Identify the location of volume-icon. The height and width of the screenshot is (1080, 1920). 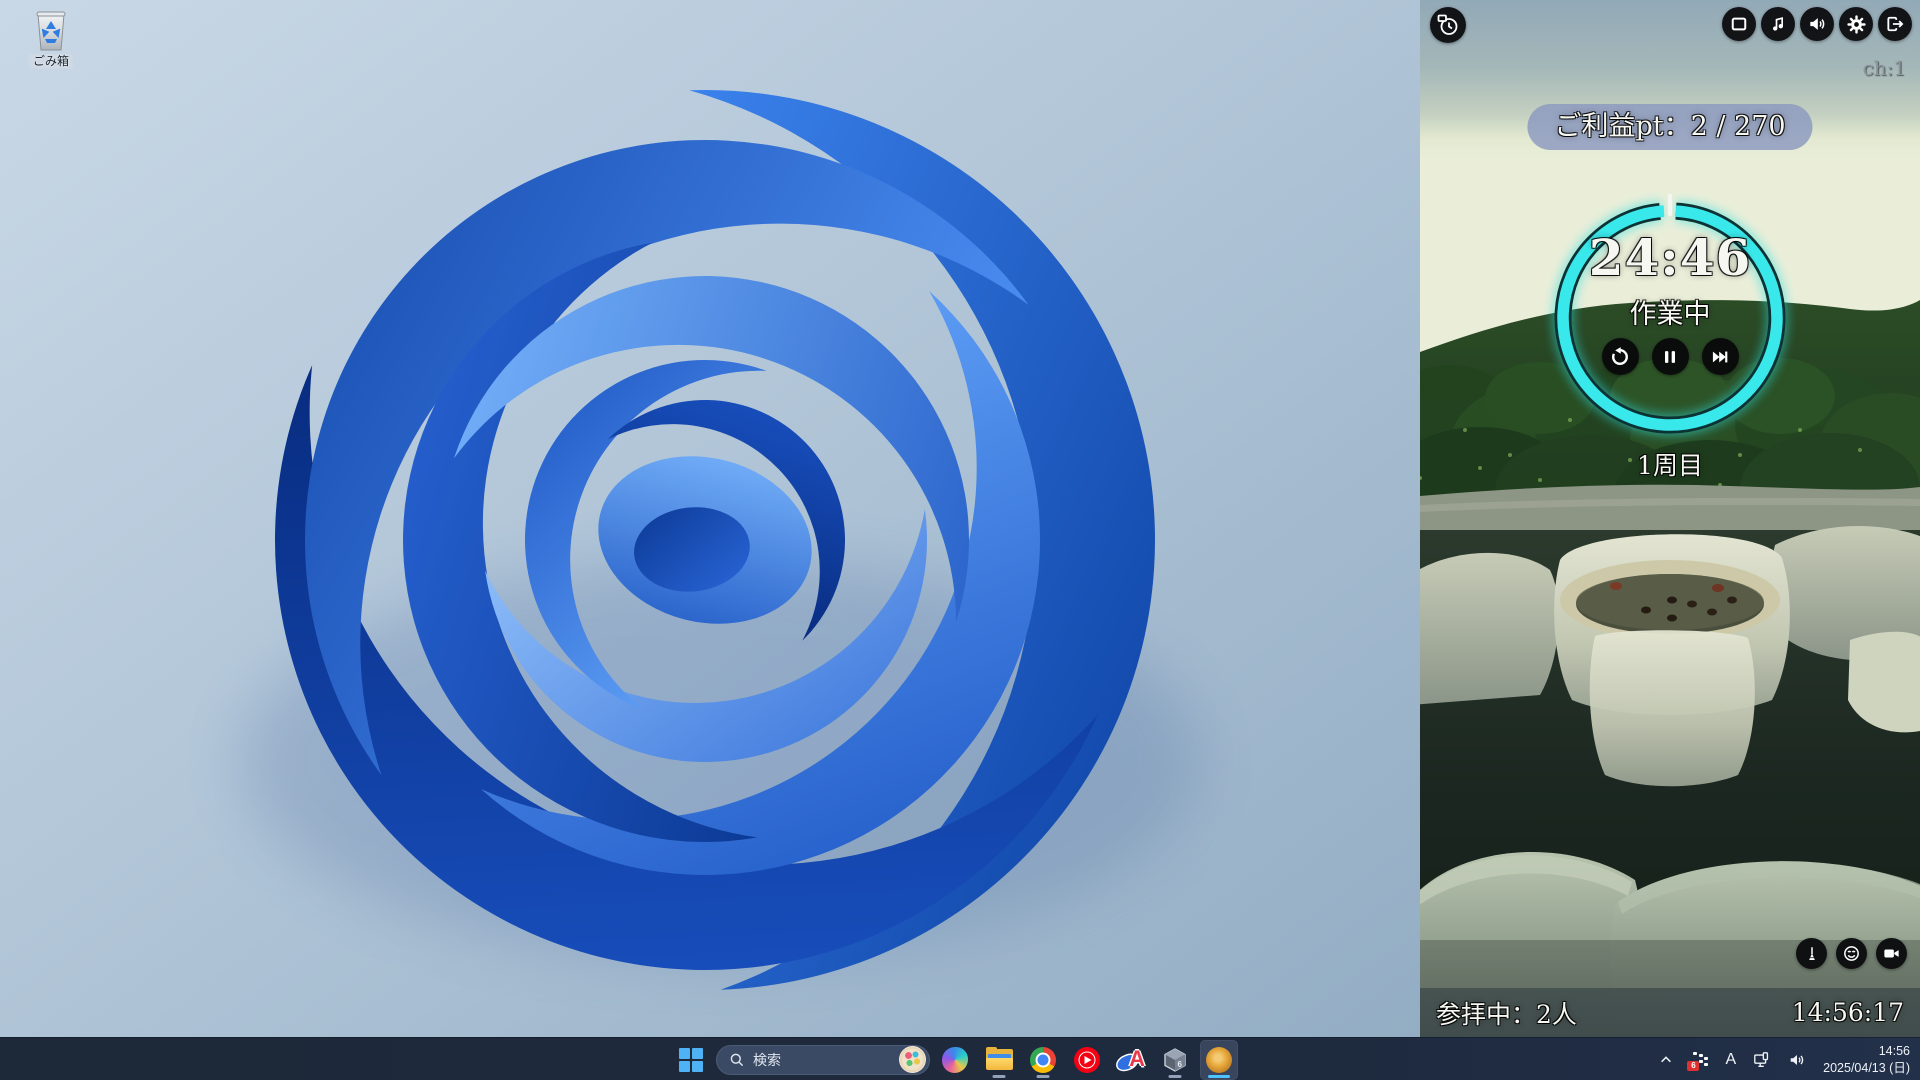
(1817, 24).